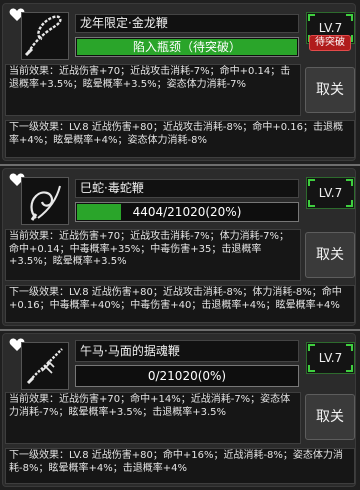 The image size is (360, 490). Describe the element at coordinates (187, 188) in the screenshot. I see `whip-name: 巳蛇·毒蛇鞭` at that location.